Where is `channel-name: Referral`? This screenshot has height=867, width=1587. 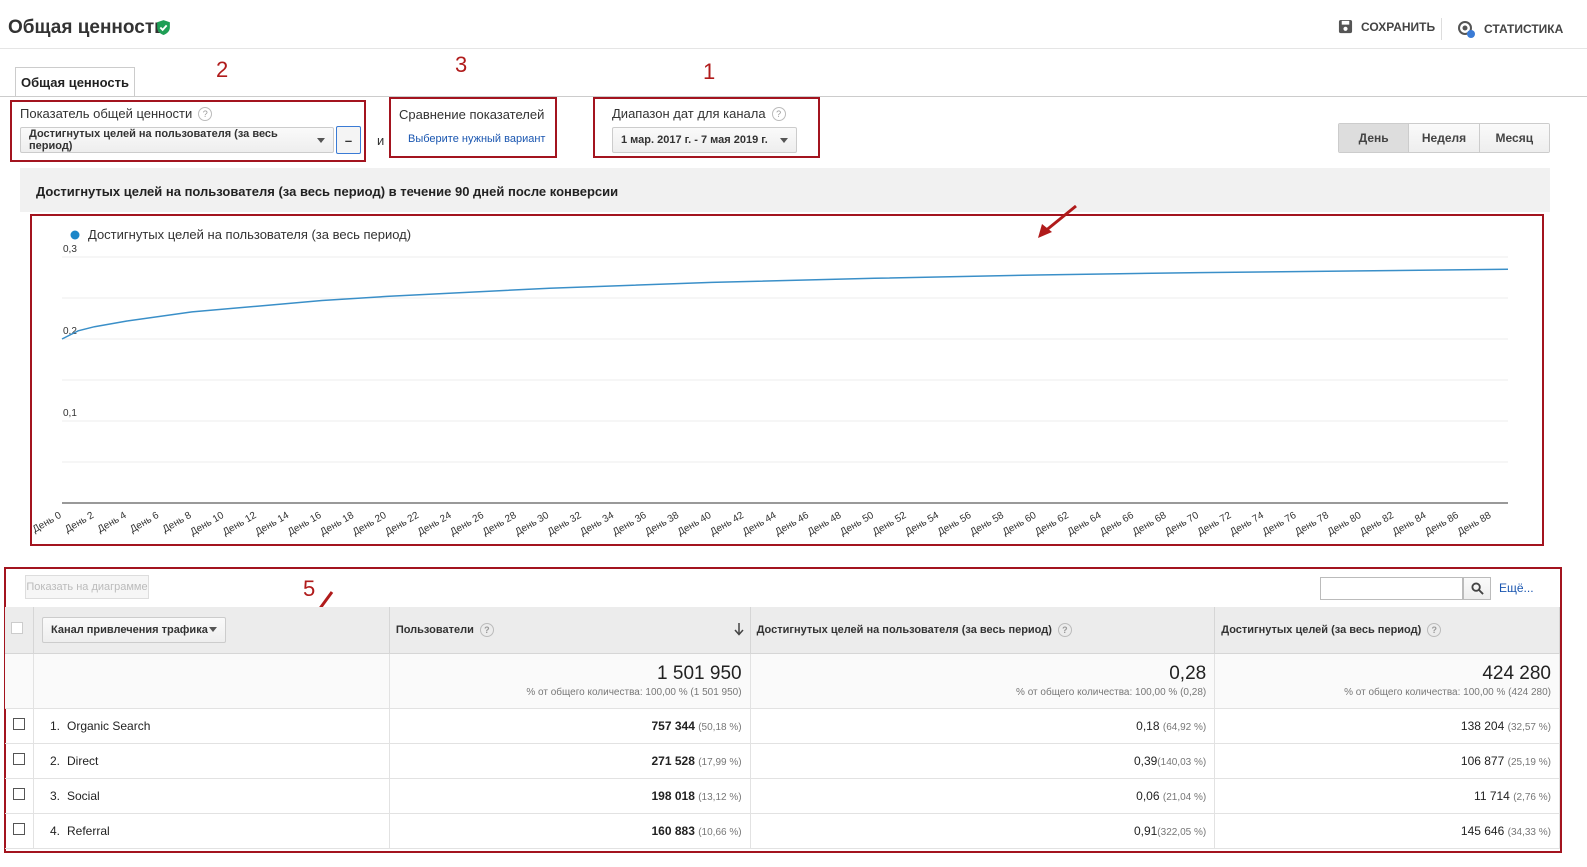
channel-name: Referral is located at coordinates (88, 831).